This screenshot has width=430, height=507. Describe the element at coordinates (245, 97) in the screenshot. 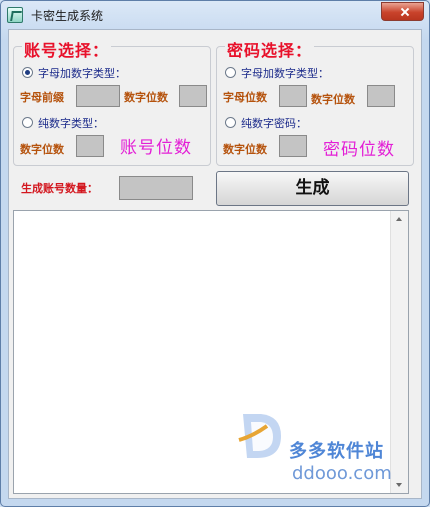

I see `password-letter-digits-label: 字母位数` at that location.